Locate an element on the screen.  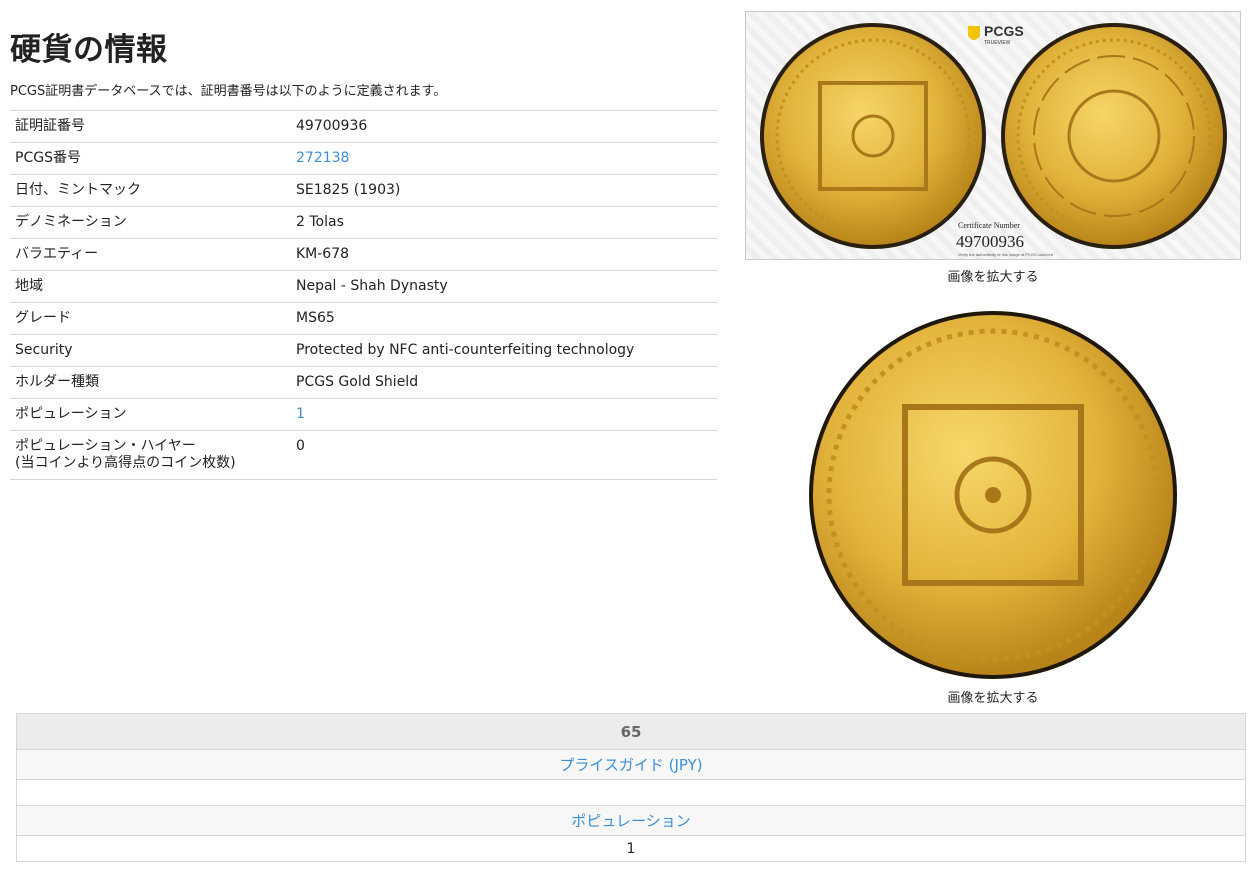
info-row: 日付、ミントマック SE1825 (1903) is located at coordinates (363, 190).